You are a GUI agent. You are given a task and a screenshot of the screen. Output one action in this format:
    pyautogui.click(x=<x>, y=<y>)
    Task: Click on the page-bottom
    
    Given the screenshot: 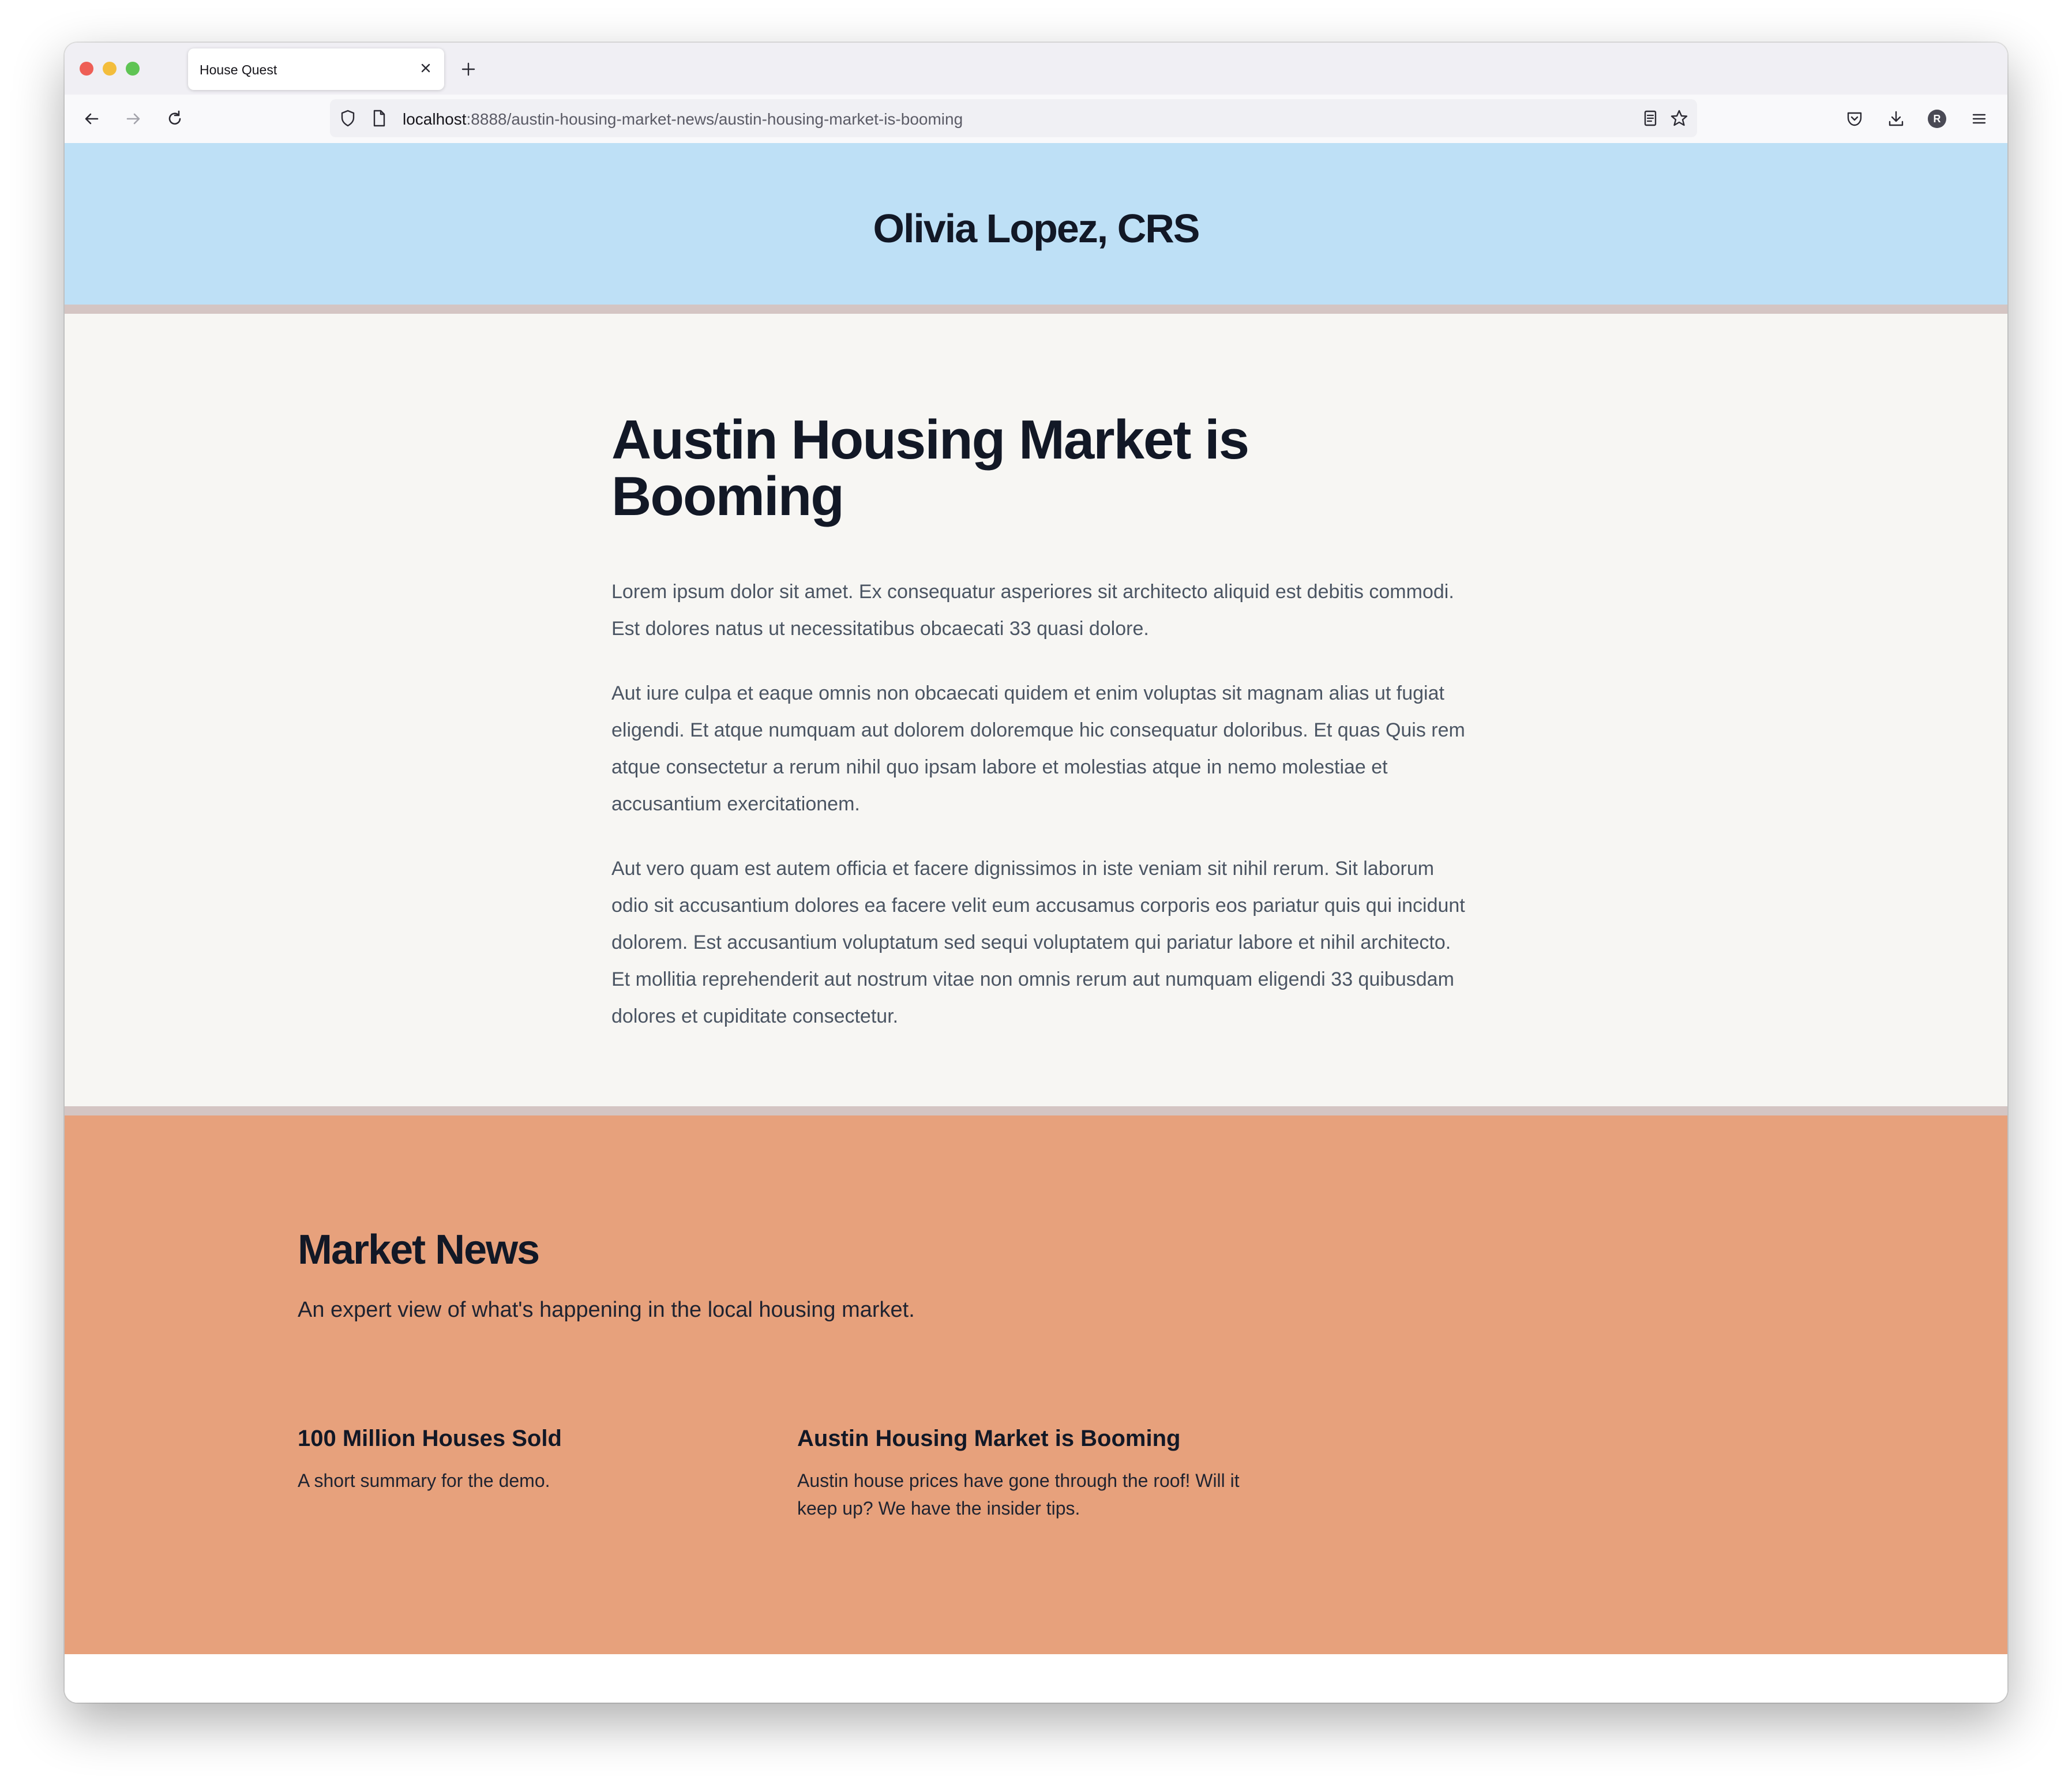 What is the action you would take?
    pyautogui.click(x=1036, y=1678)
    